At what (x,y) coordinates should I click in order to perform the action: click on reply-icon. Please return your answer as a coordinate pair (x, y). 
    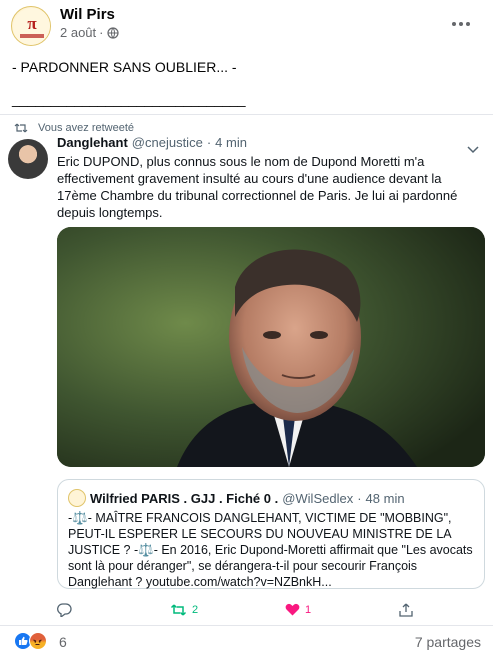
    Looking at the image, I should click on (64, 610).